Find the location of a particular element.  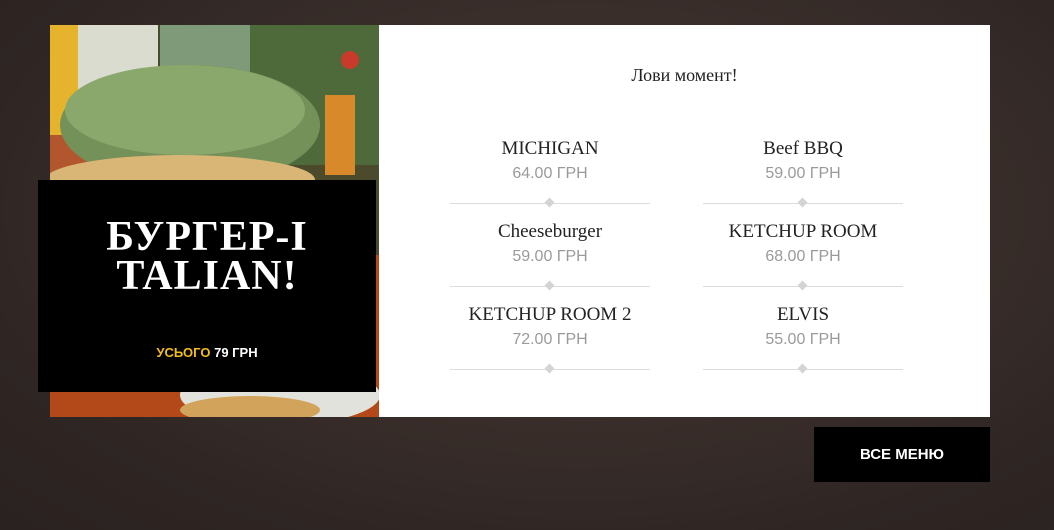

menu-item-price: 55.00 ГРН is located at coordinates (803, 339).